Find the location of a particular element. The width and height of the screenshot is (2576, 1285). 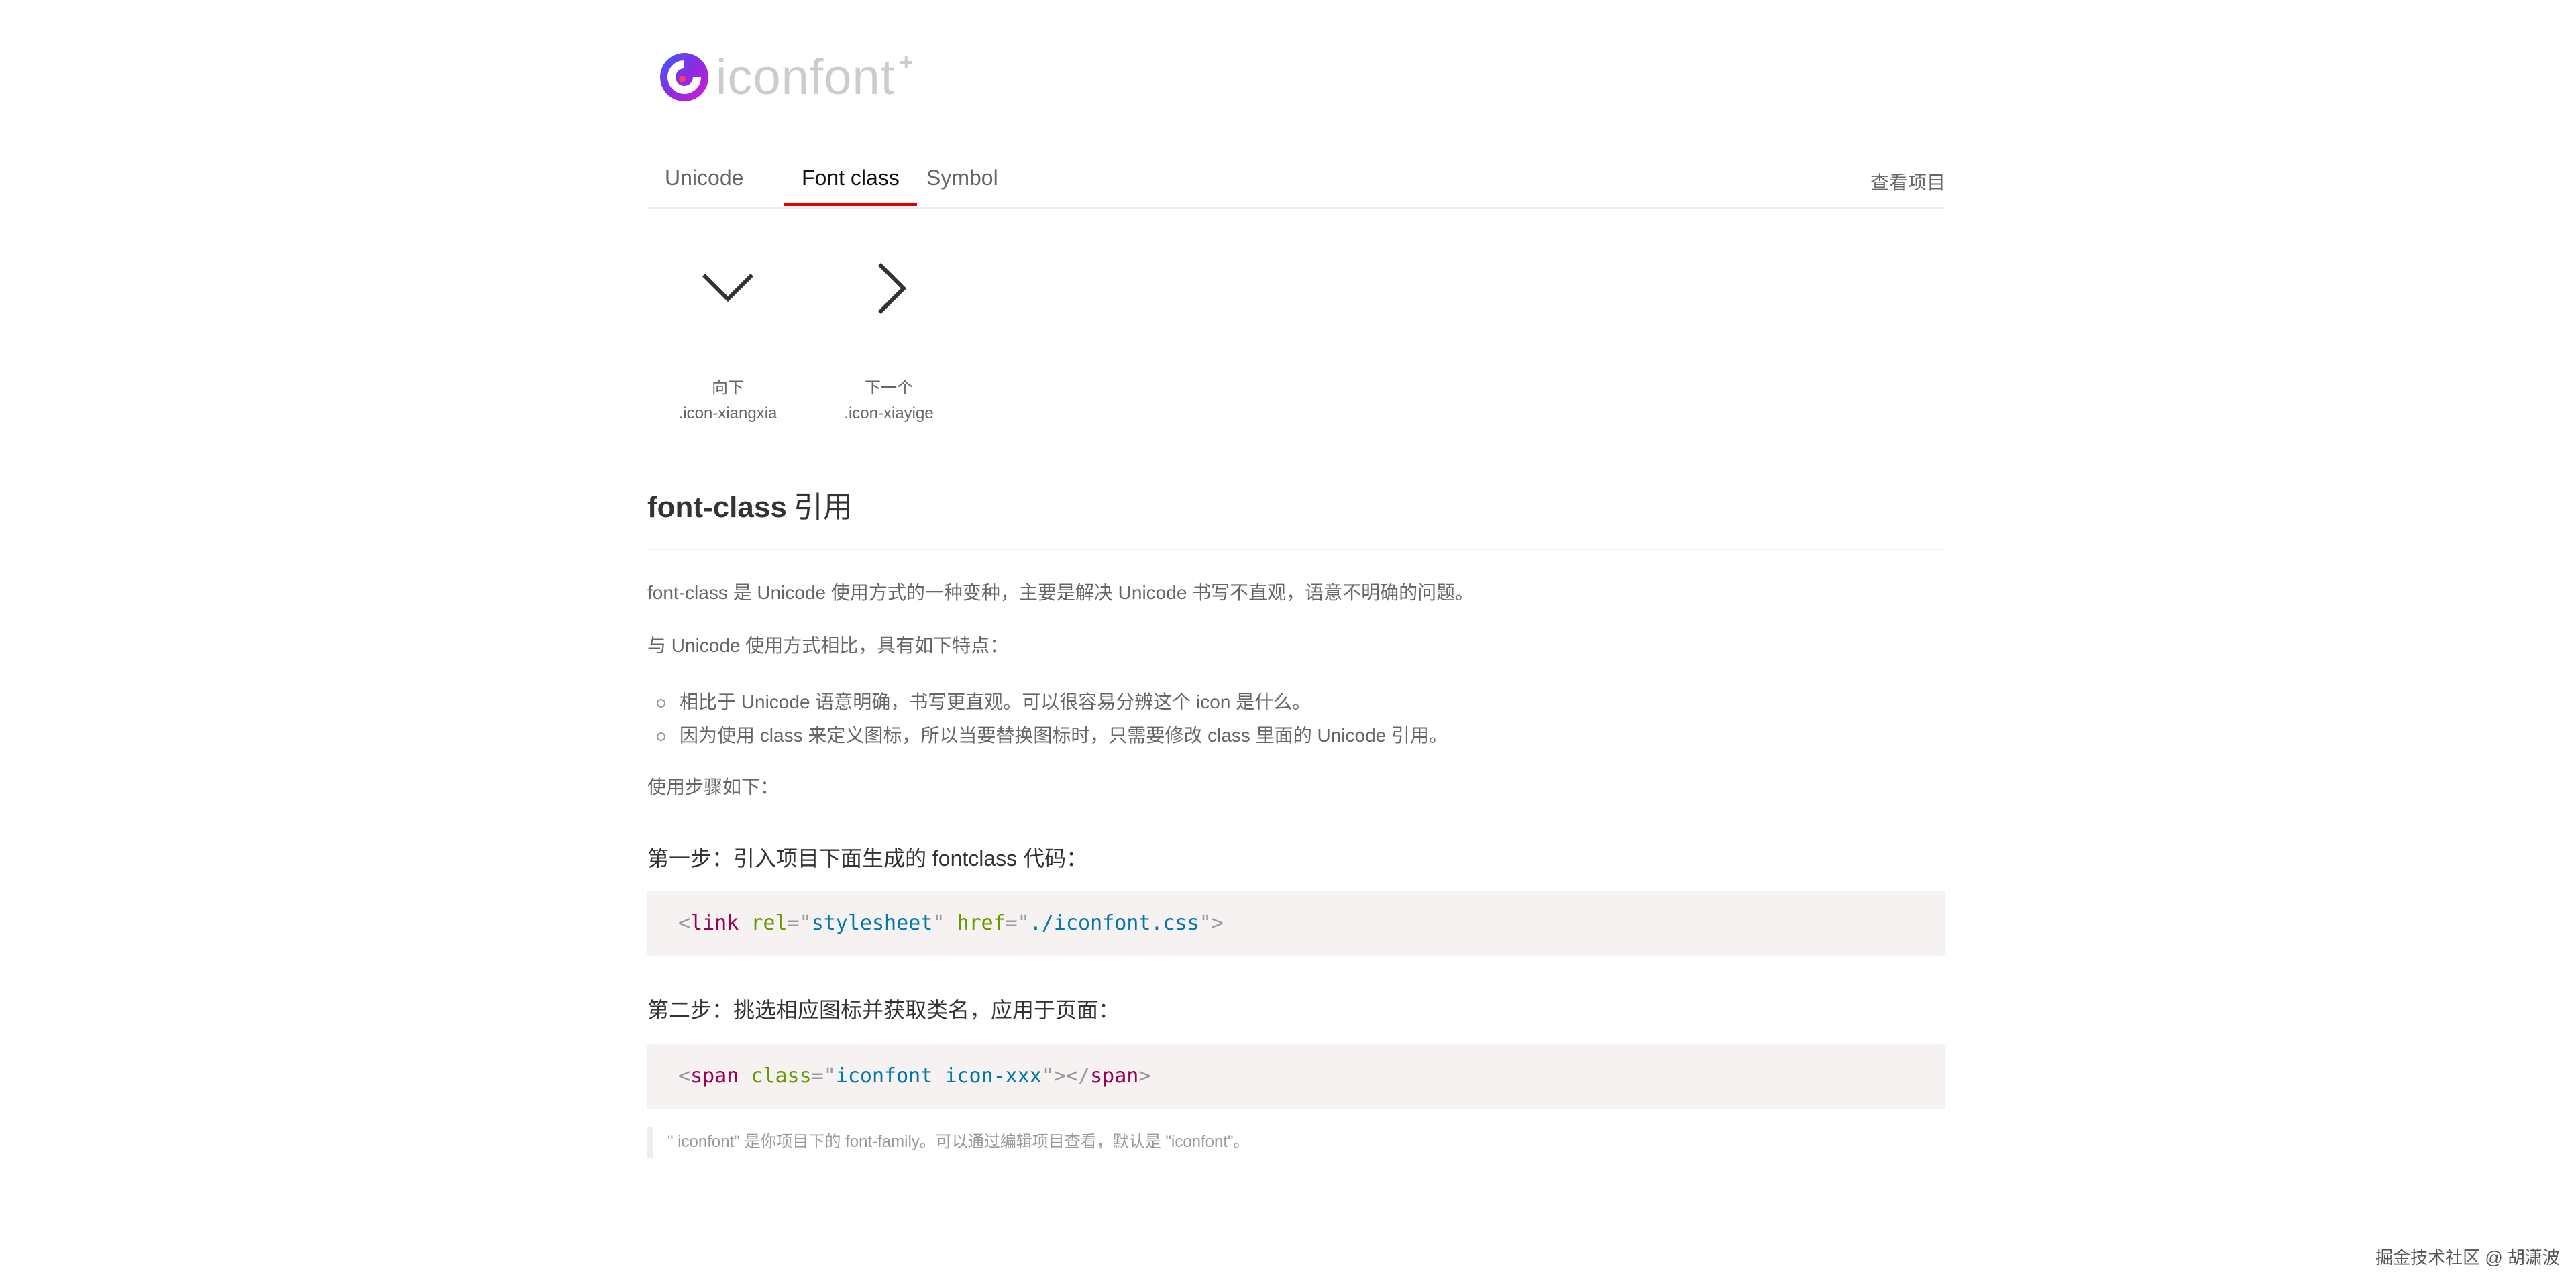

steps-intro: 使用步骤如下： is located at coordinates (713, 787).